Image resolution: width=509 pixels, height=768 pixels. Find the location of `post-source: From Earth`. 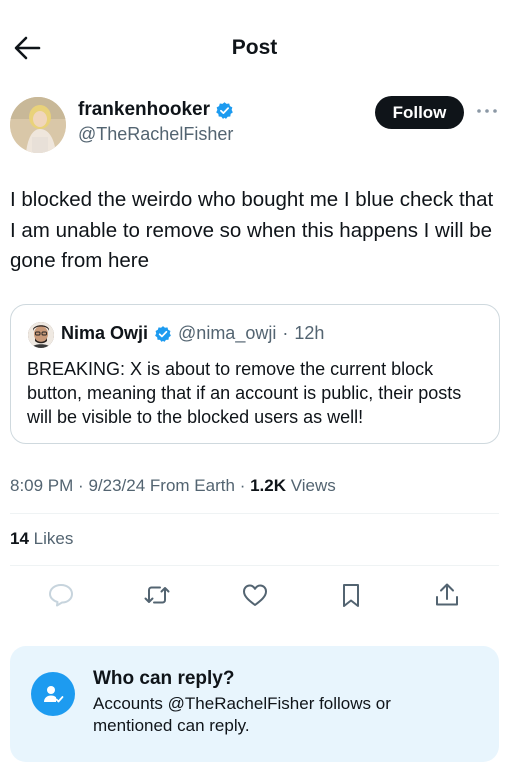

post-source: From Earth is located at coordinates (192, 485).